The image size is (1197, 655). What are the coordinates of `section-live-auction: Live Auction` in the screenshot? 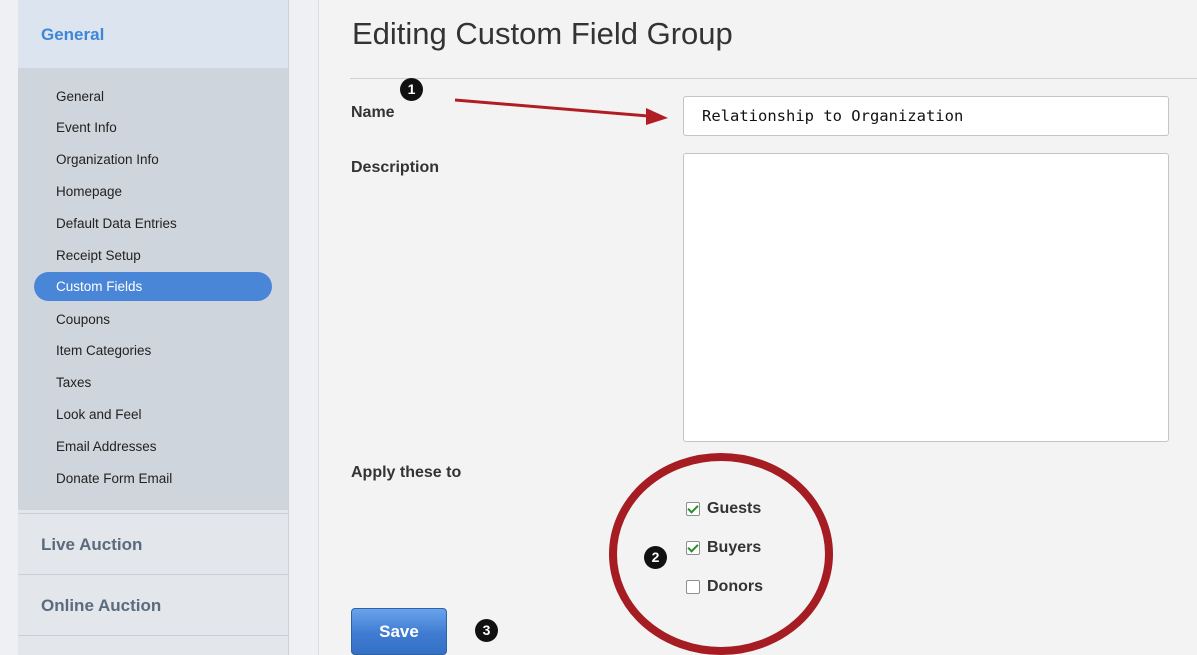 It's located at (153, 543).